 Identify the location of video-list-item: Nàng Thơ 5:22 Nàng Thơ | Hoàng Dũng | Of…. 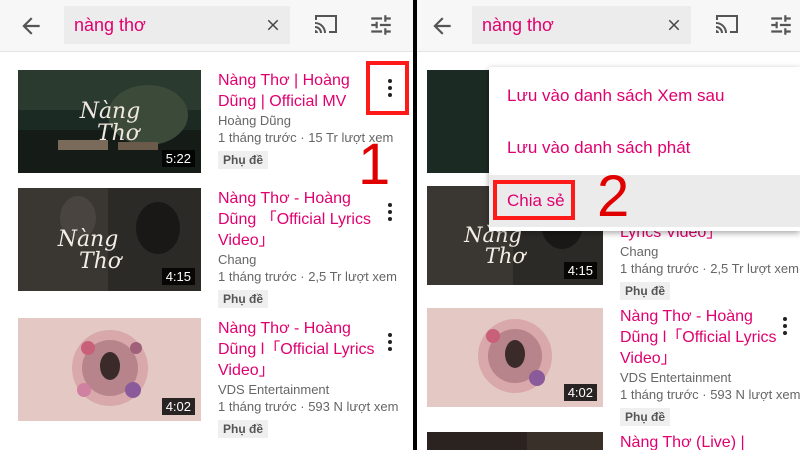
(206, 130).